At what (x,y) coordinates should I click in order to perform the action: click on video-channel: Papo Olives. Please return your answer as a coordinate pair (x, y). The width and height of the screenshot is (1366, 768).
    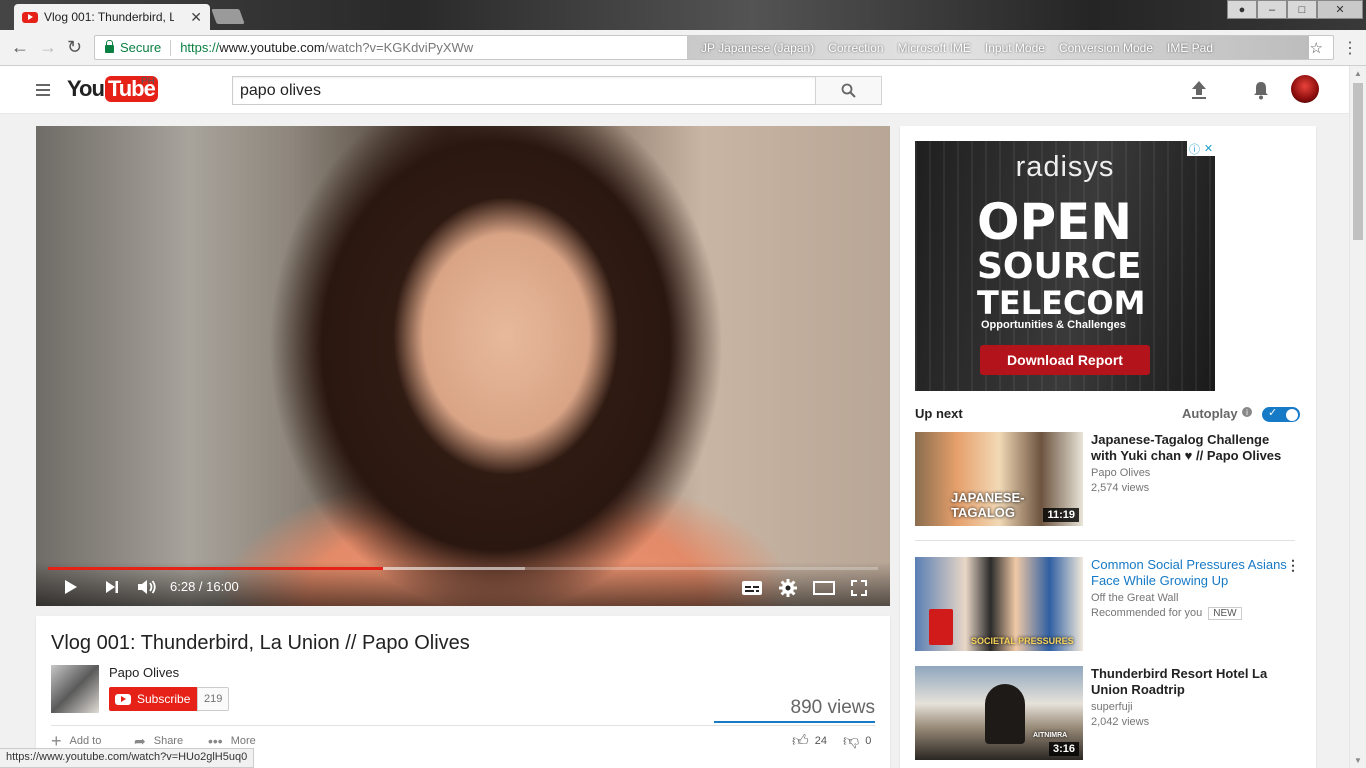
    Looking at the image, I should click on (1120, 473).